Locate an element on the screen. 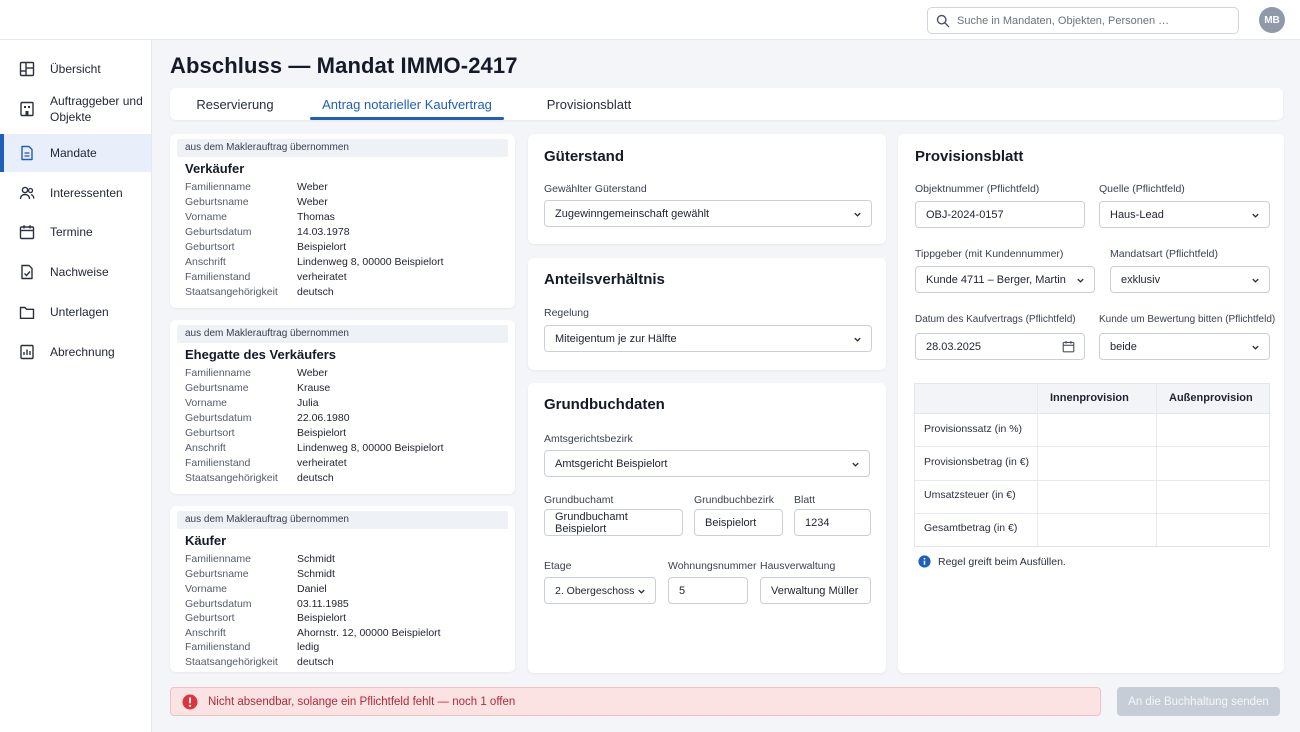 The image size is (1300, 732). section-title: Anteilsverhältnis is located at coordinates (604, 279).